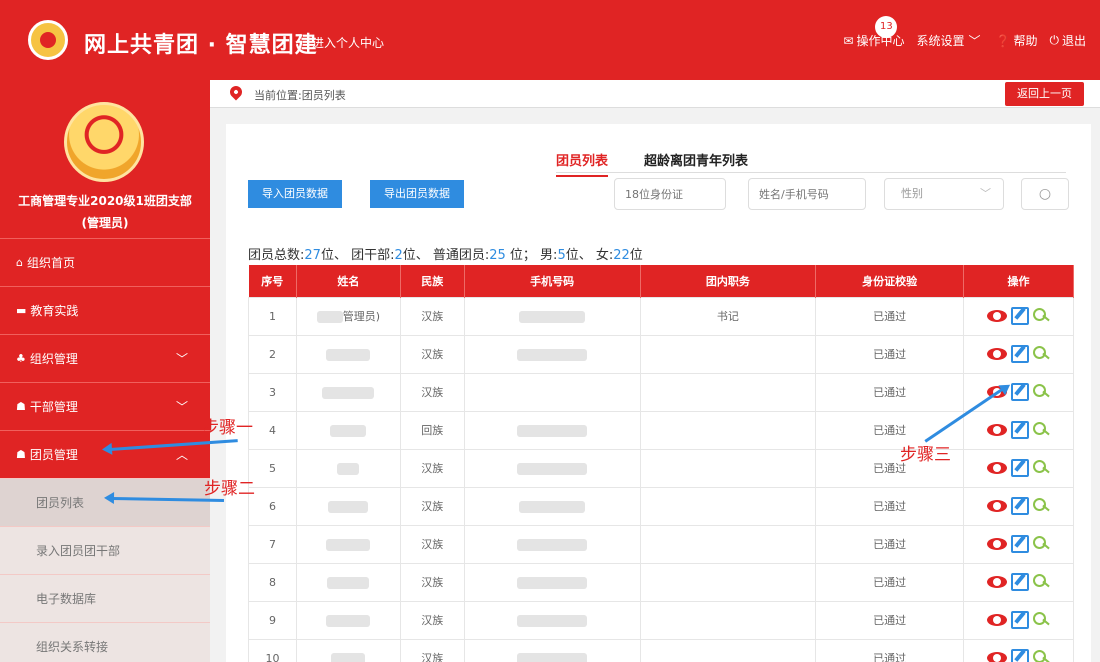 This screenshot has width=1100, height=662. Describe the element at coordinates (890, 281) in the screenshot. I see `col-header-id-check: 身份证校验` at that location.